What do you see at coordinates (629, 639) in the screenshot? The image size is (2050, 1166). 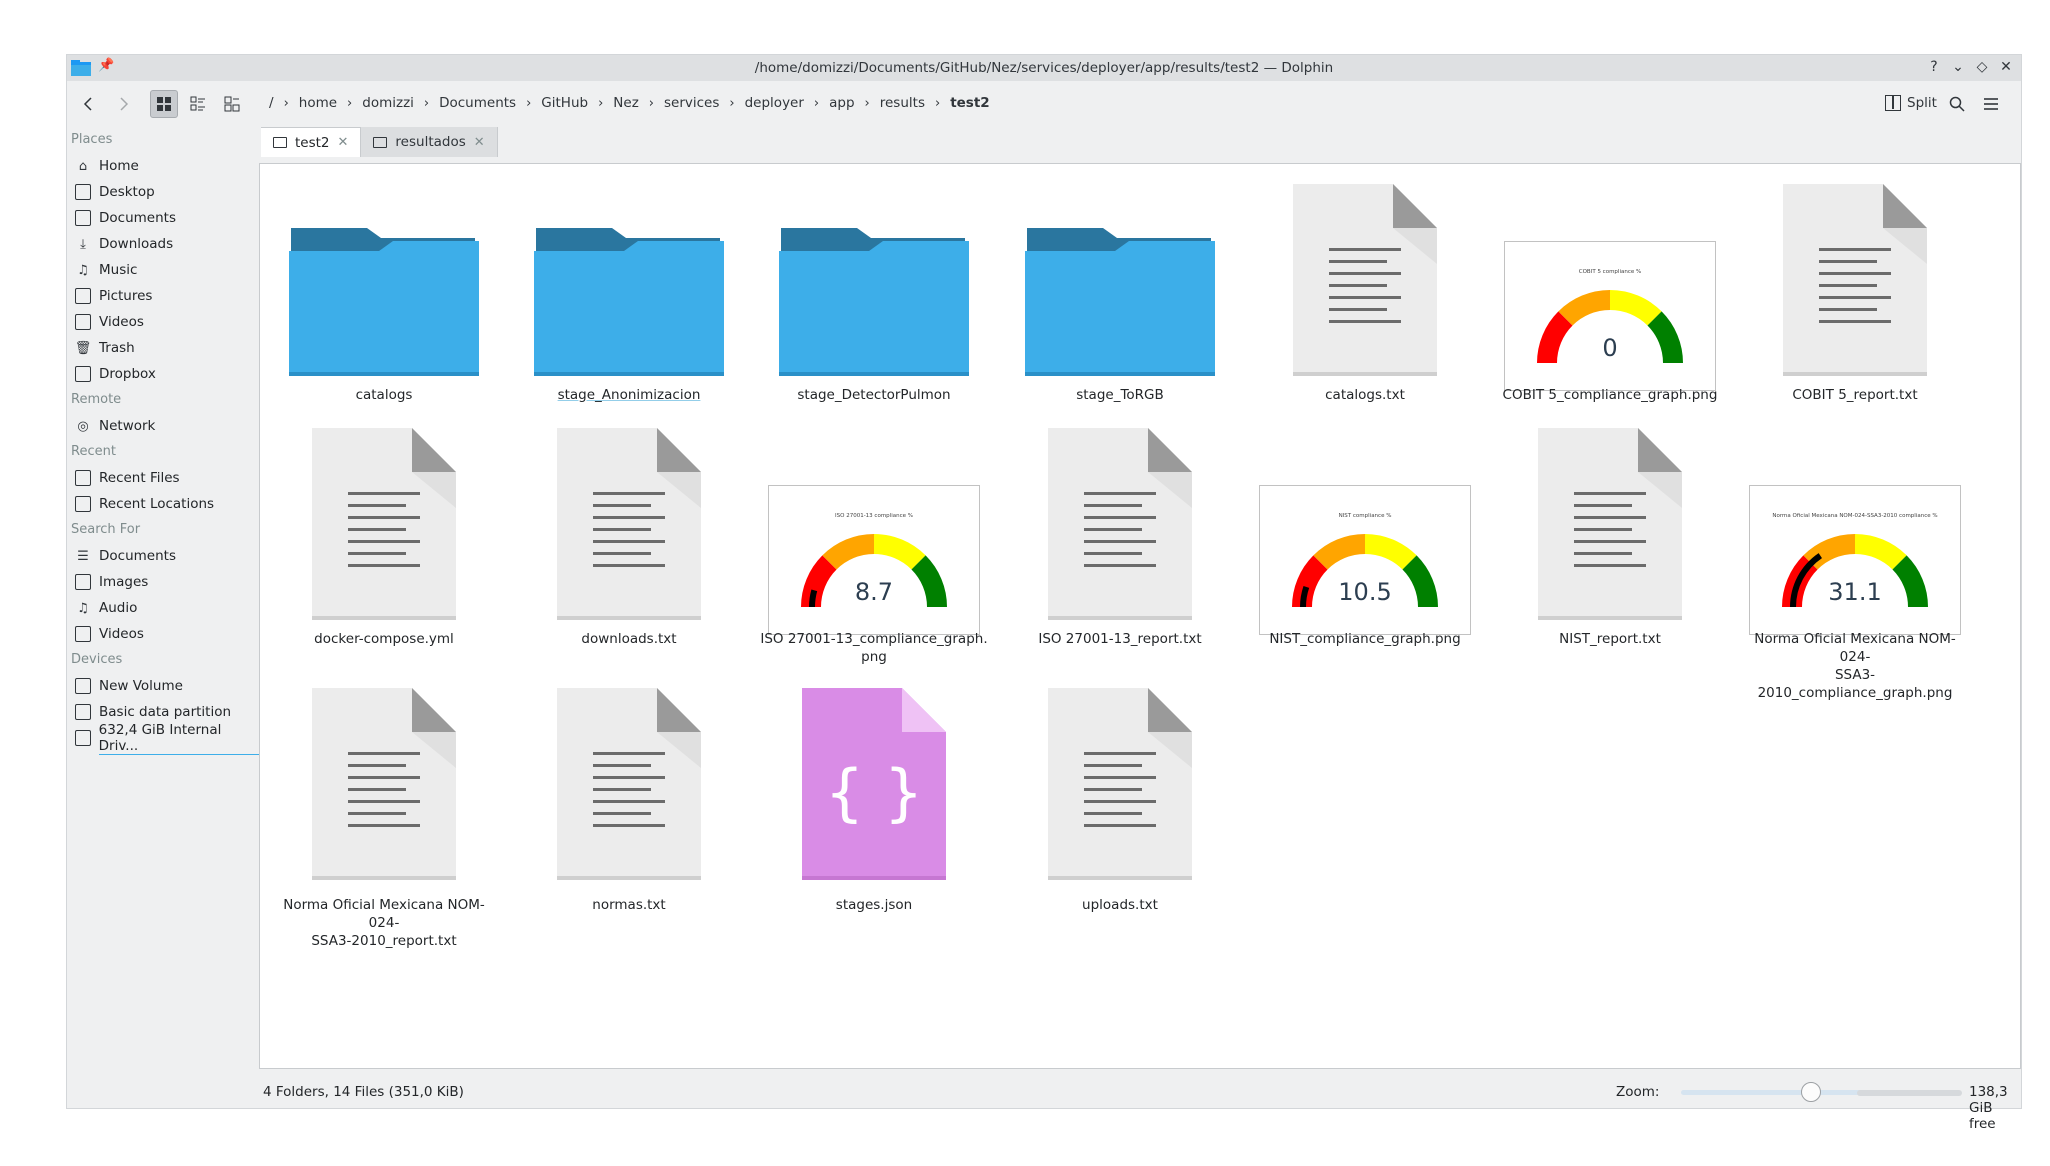 I see `file-name-label: downloads.txt` at bounding box center [629, 639].